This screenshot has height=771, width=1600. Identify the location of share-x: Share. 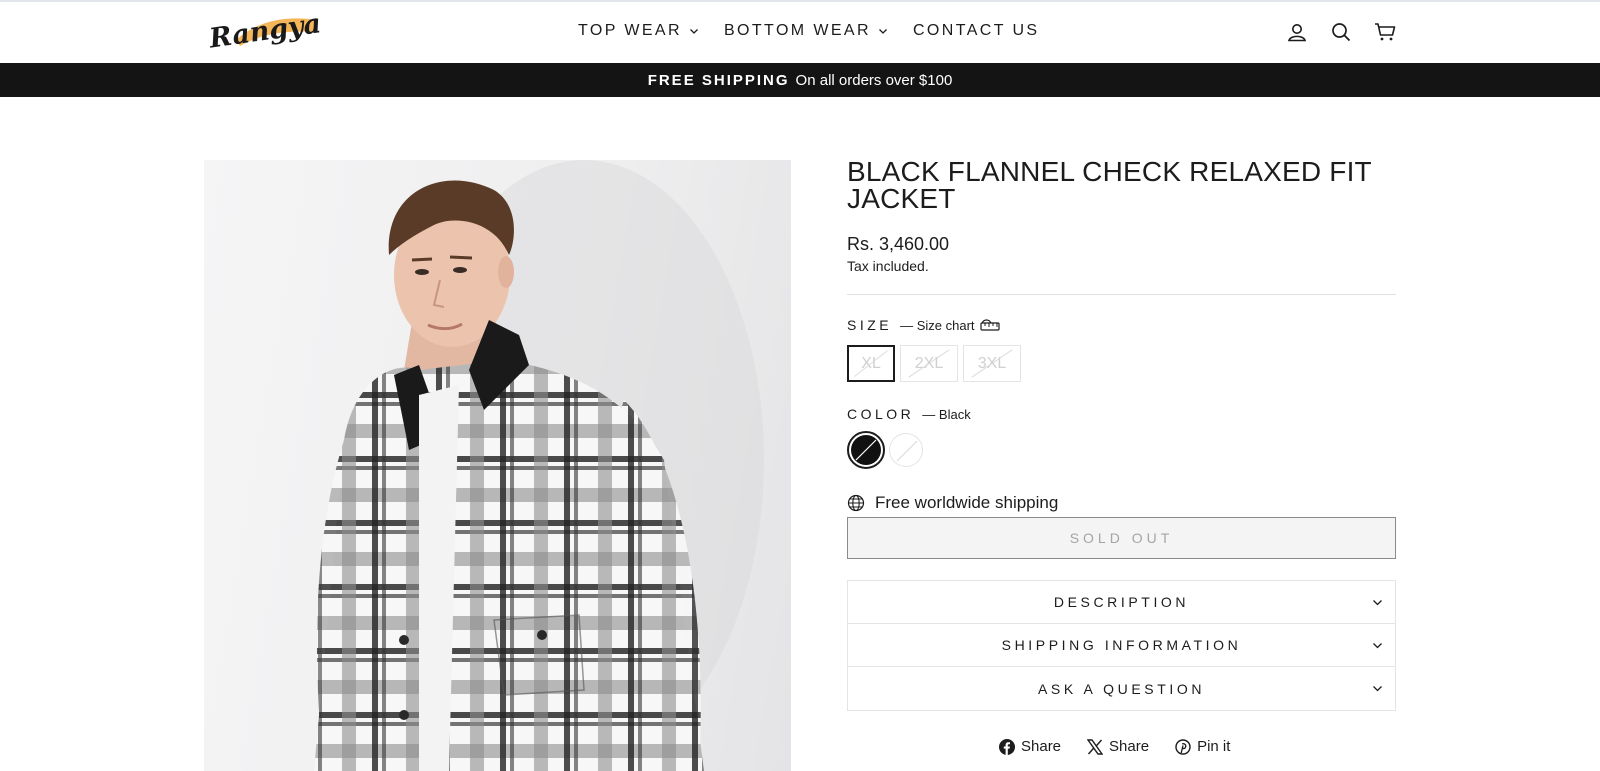
(1118, 746).